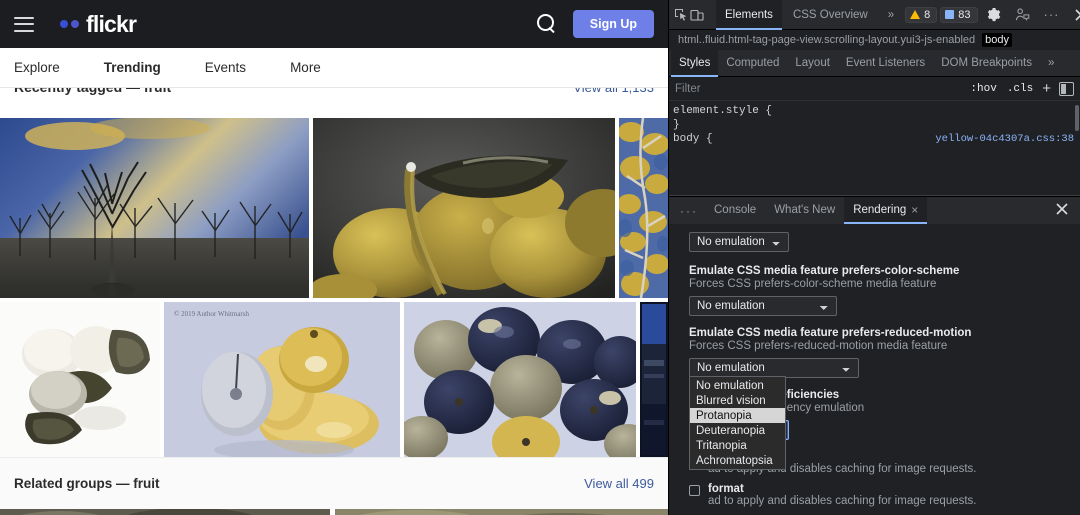 The image size is (1080, 515). What do you see at coordinates (774, 368) in the screenshot?
I see `prefers-reduced-motion-select: No emulation` at bounding box center [774, 368].